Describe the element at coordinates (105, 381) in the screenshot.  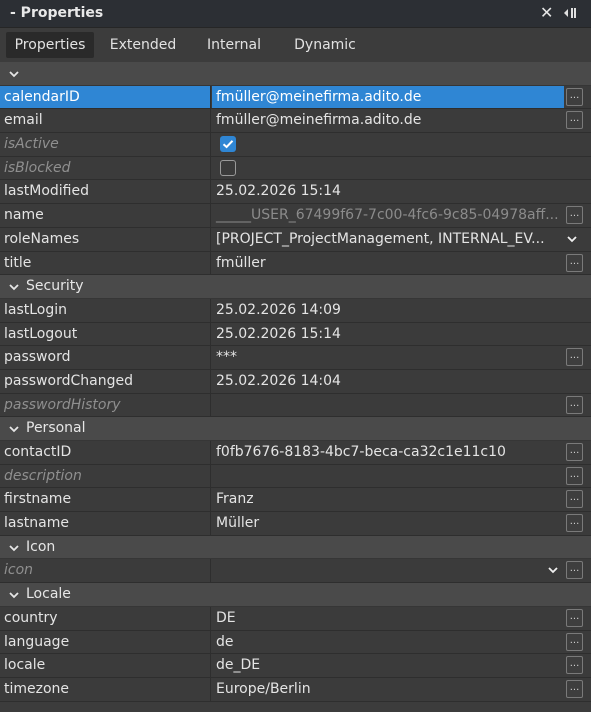
I see `property-name: passwordChanged` at that location.